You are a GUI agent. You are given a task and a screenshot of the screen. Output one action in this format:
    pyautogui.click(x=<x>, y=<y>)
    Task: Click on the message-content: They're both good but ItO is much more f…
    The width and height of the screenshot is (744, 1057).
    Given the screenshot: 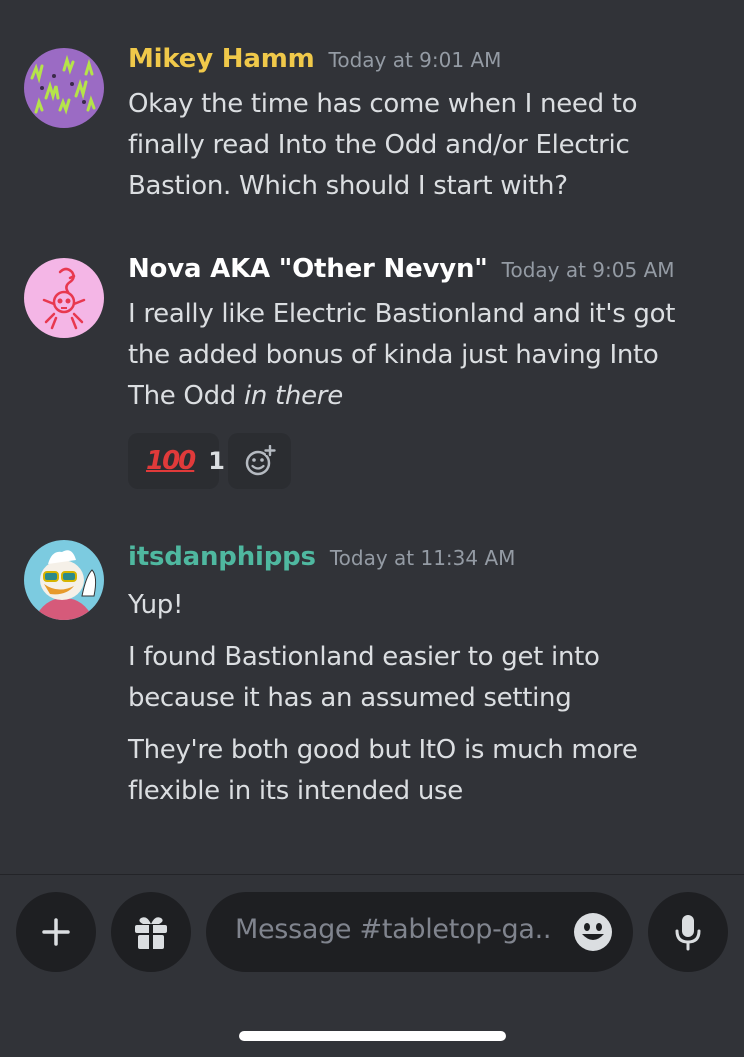 What is the action you would take?
    pyautogui.click(x=428, y=771)
    